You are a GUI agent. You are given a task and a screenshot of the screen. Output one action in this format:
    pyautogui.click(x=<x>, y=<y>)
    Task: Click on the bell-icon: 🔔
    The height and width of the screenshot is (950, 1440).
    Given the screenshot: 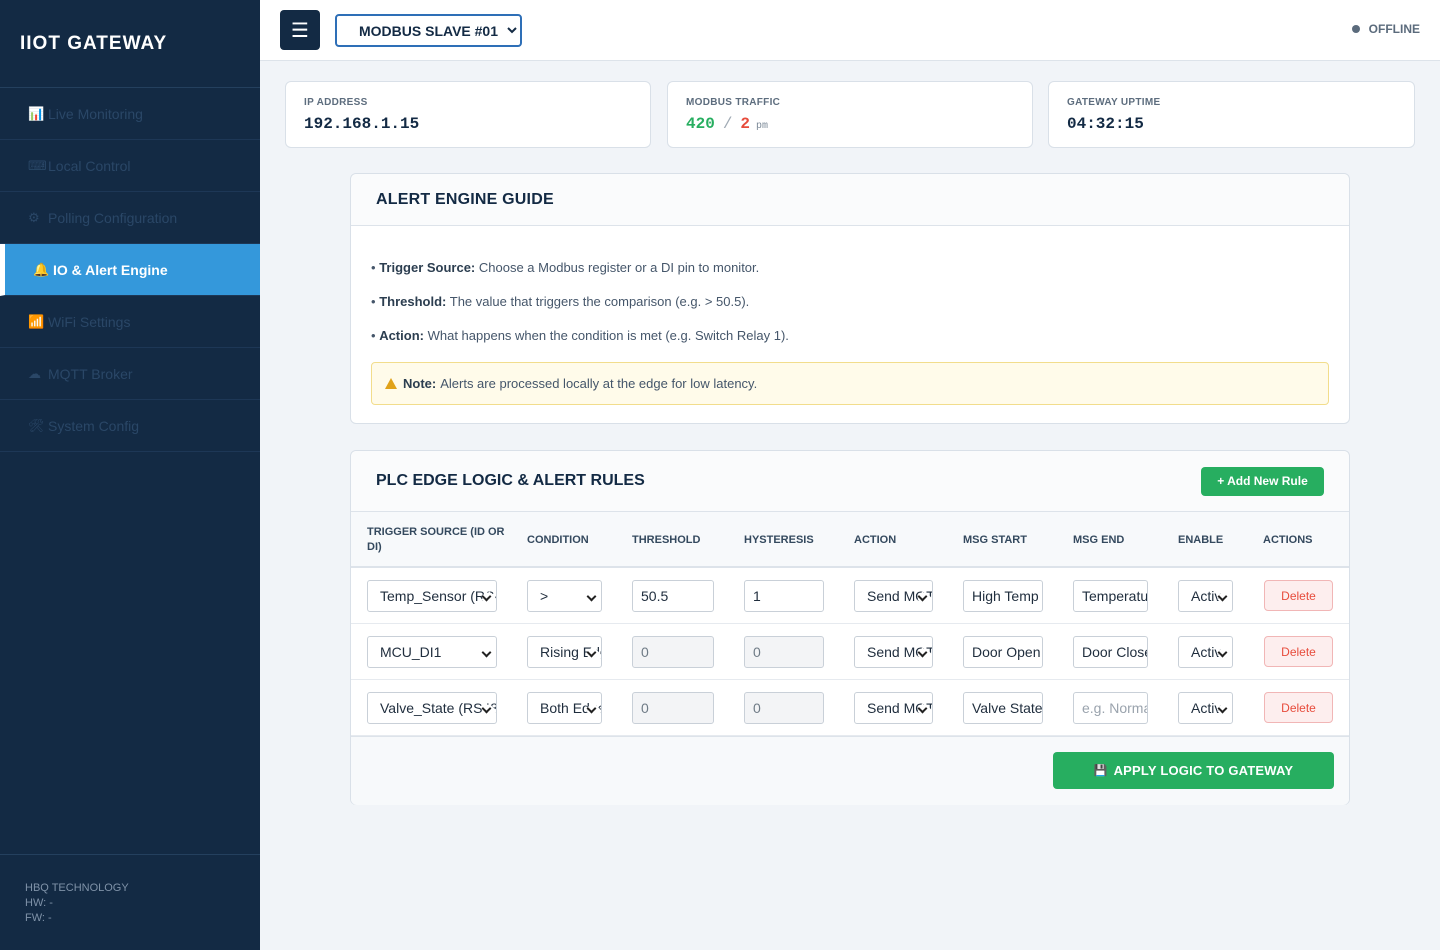 What is the action you would take?
    pyautogui.click(x=41, y=269)
    